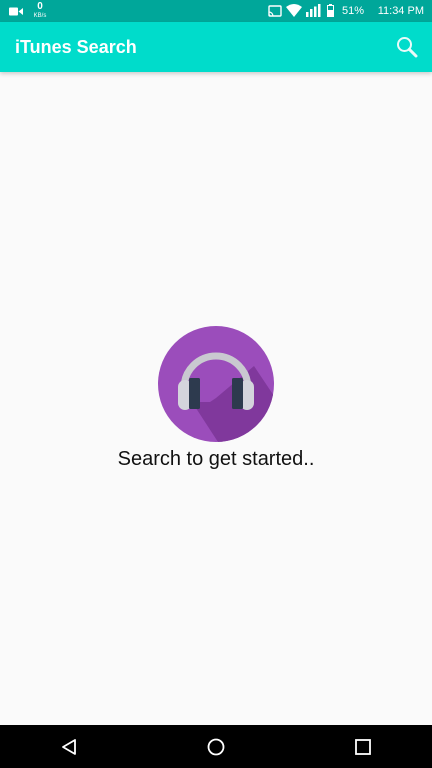 The height and width of the screenshot is (768, 432). What do you see at coordinates (216, 11) in the screenshot?
I see `status-bar: 0 KB/s 51% 11:34 PM` at bounding box center [216, 11].